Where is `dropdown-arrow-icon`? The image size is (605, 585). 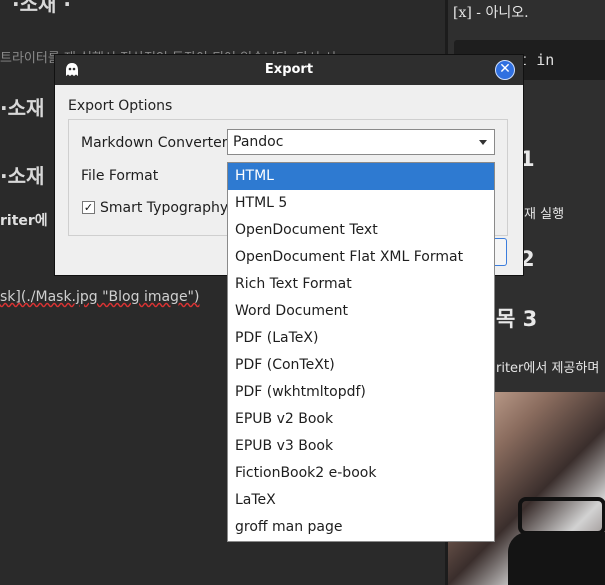 dropdown-arrow-icon is located at coordinates (483, 142).